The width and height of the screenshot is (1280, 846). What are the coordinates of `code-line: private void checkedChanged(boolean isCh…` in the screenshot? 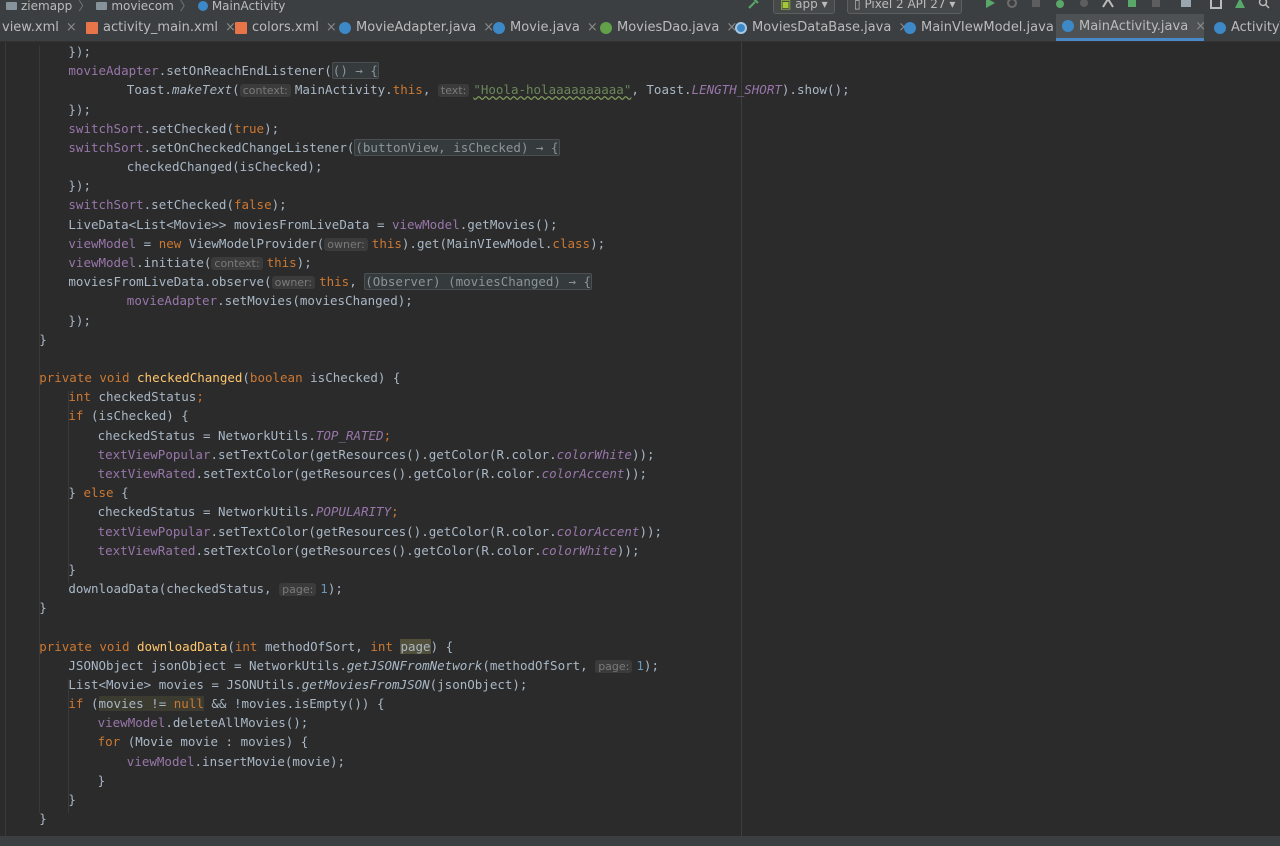 It's located at (219, 377).